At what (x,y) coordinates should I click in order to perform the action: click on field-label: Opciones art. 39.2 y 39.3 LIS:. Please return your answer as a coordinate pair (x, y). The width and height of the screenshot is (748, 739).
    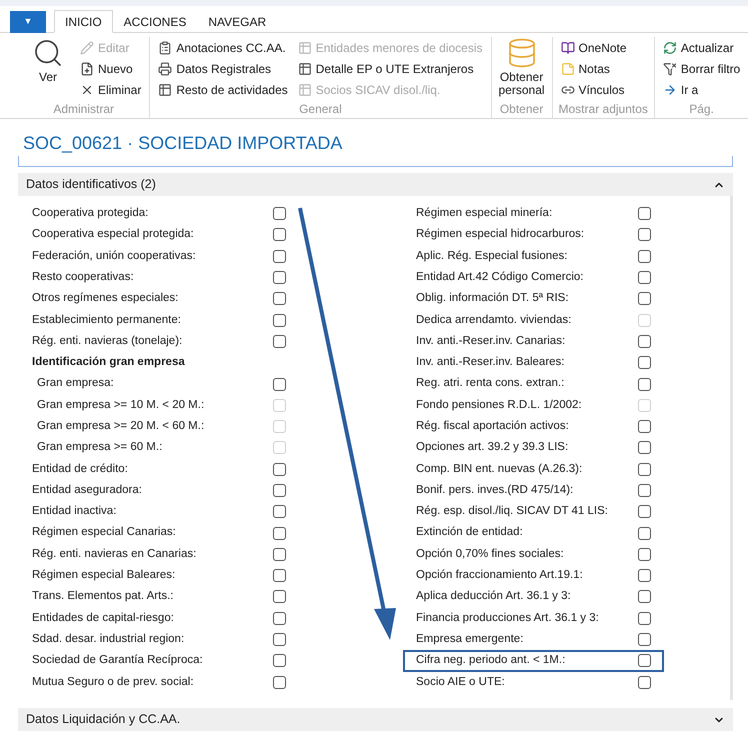
    Looking at the image, I should click on (493, 448).